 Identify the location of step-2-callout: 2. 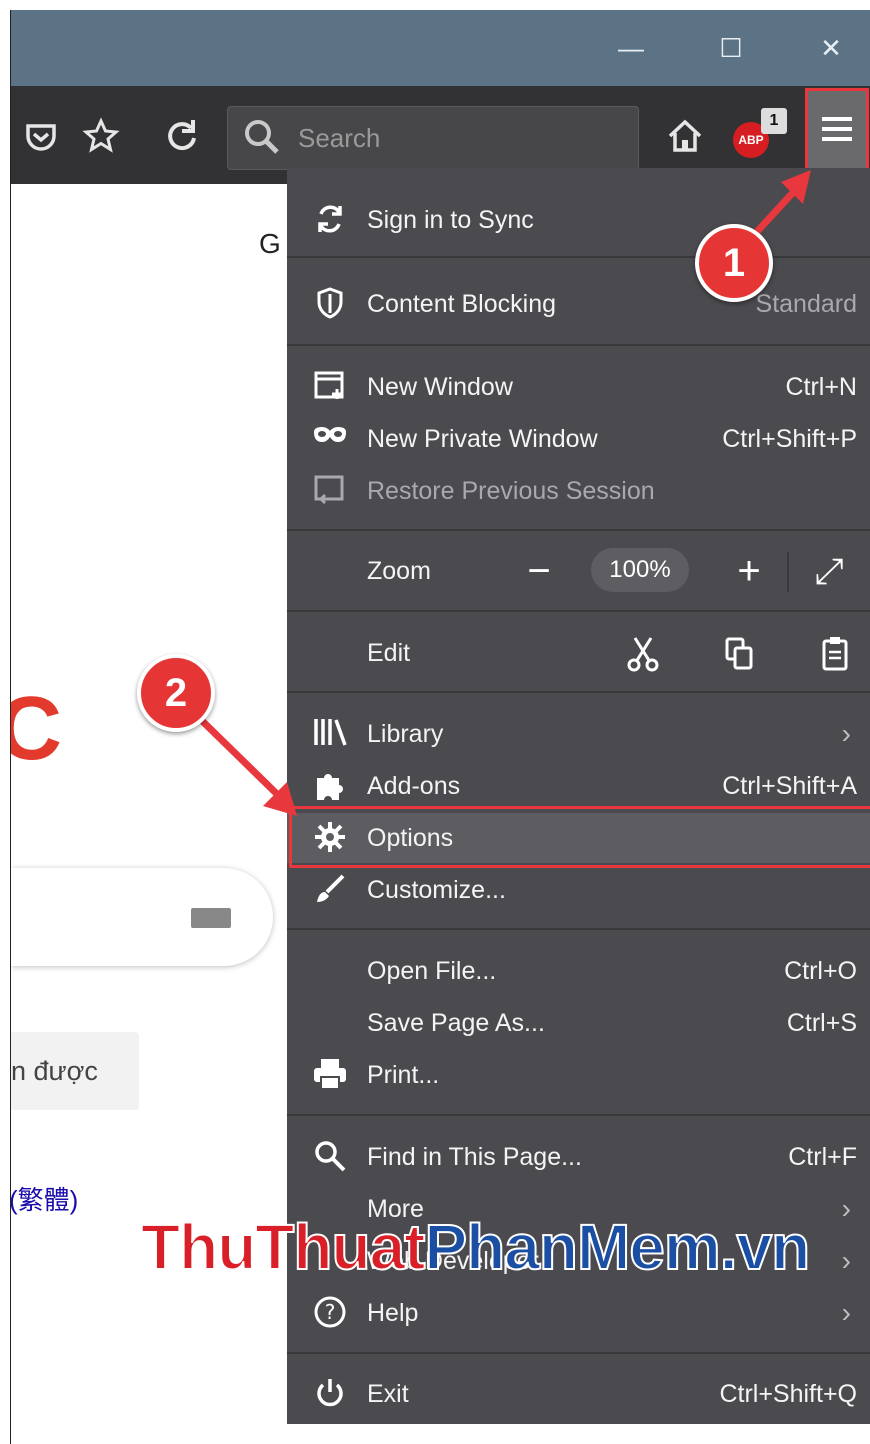
(176, 693).